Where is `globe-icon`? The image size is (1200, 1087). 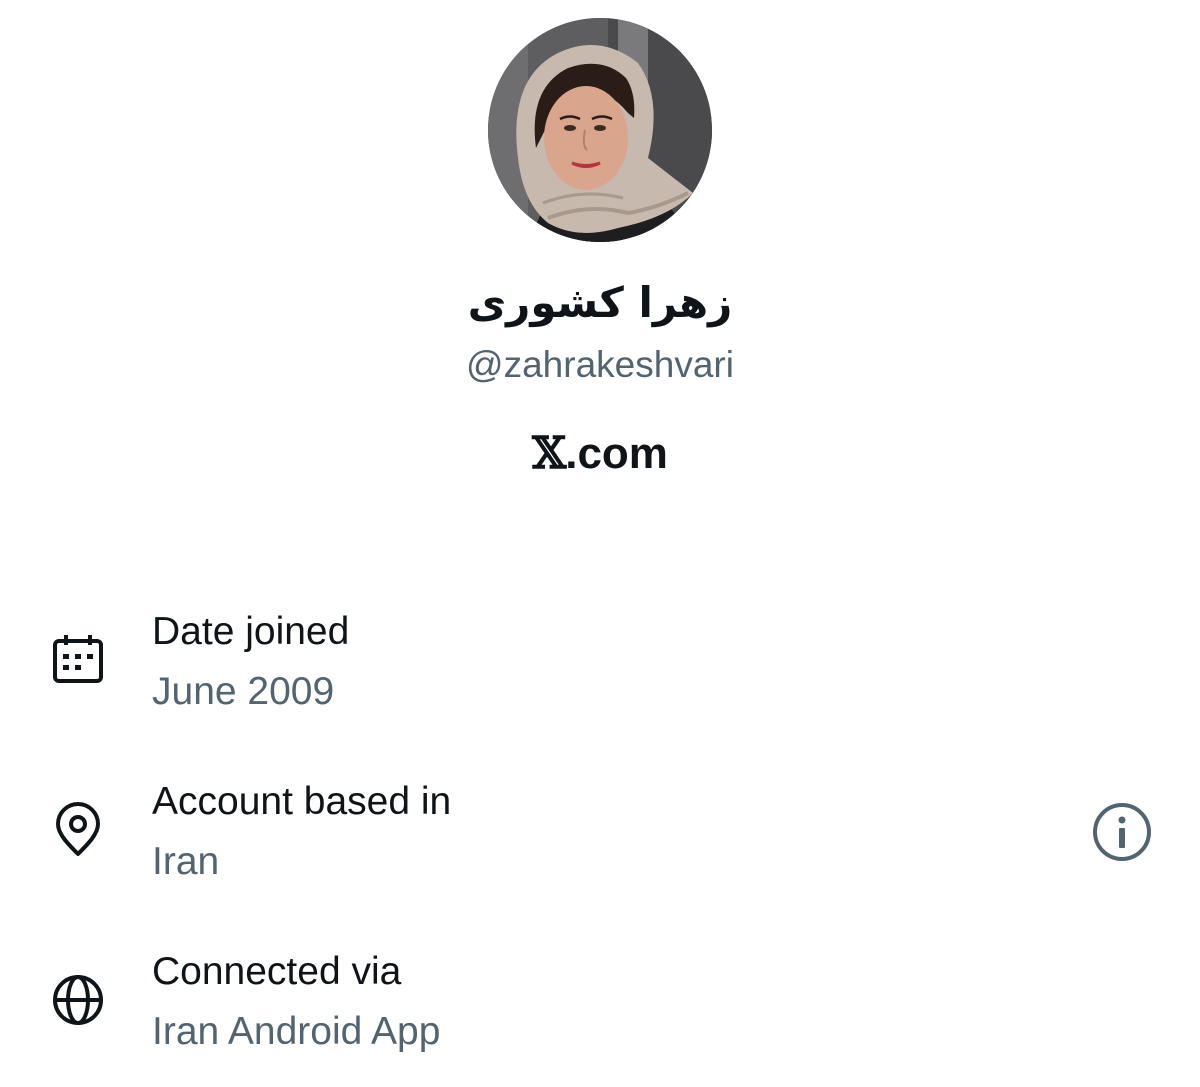 globe-icon is located at coordinates (78, 1000).